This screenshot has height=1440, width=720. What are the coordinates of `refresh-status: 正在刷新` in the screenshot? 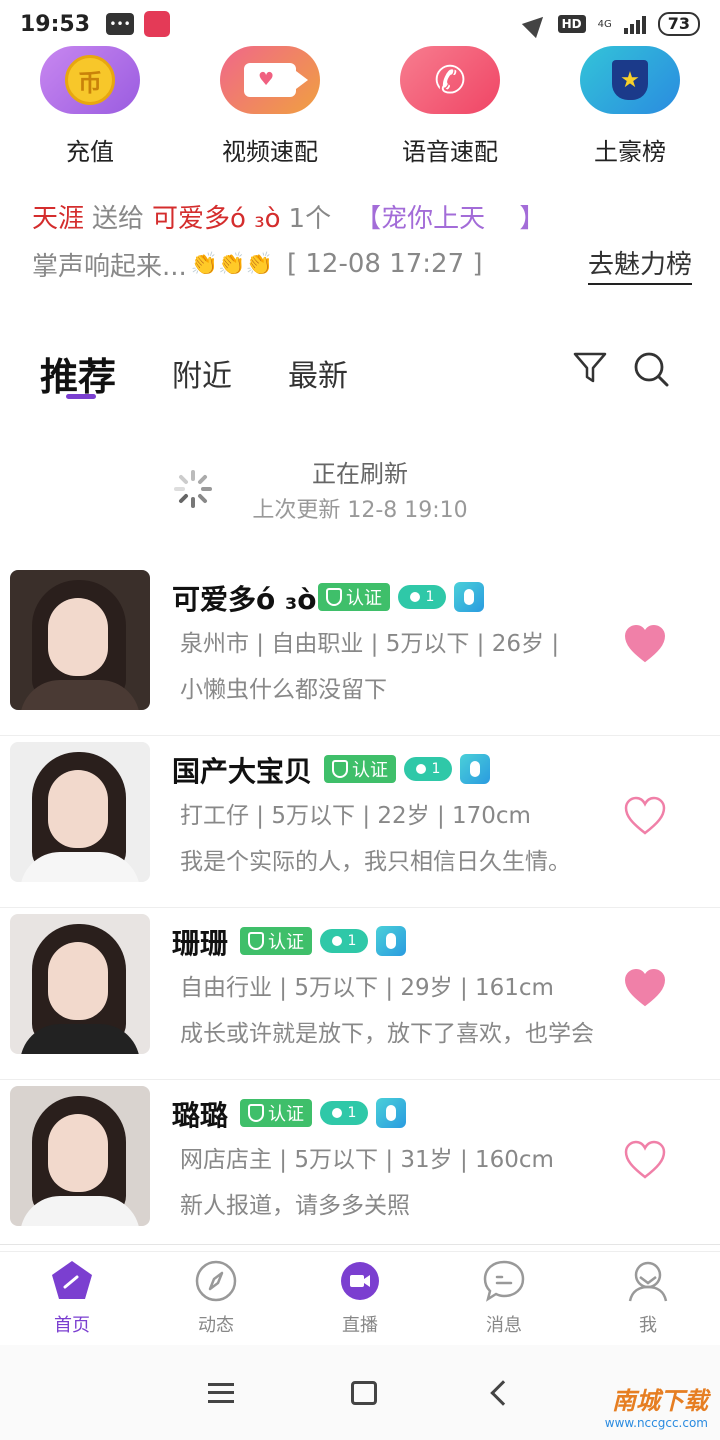 It's located at (360, 474).